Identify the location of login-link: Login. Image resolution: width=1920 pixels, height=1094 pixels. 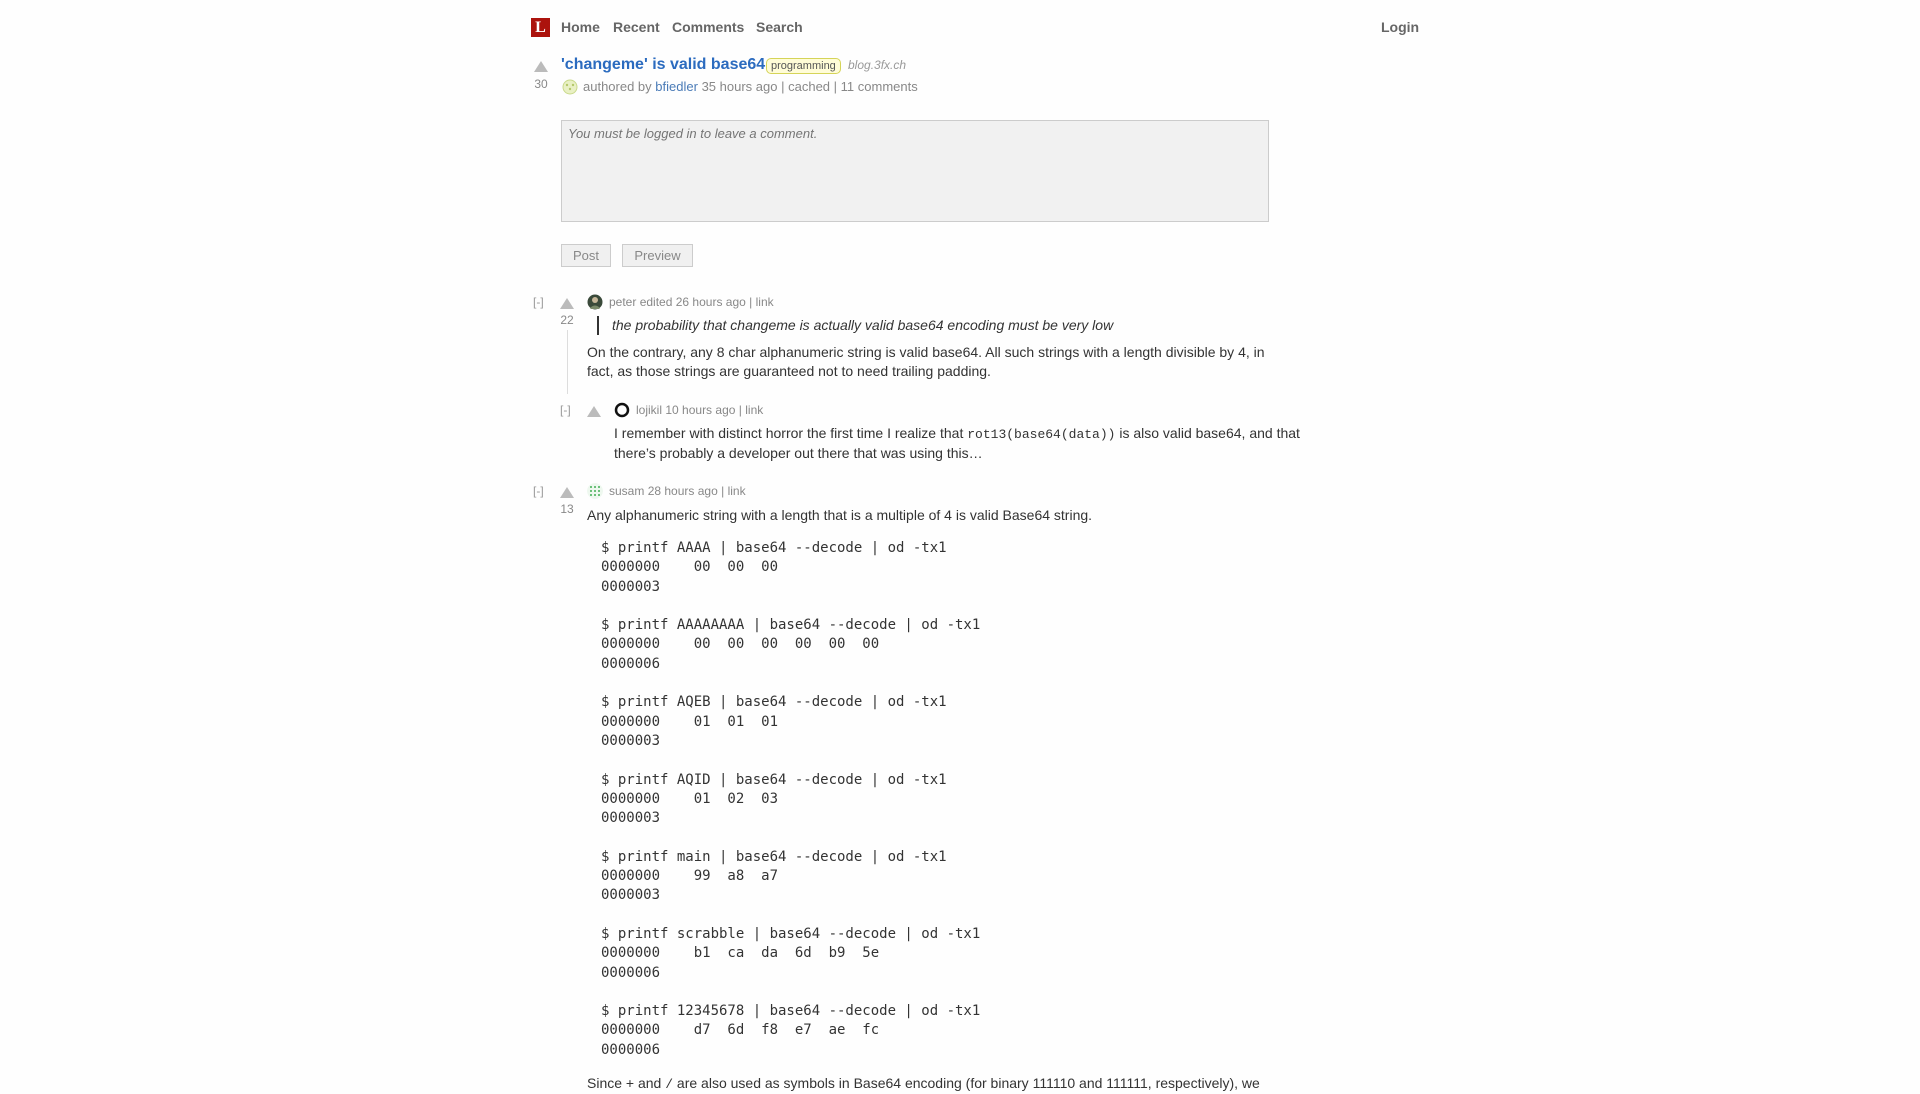
(1400, 27).